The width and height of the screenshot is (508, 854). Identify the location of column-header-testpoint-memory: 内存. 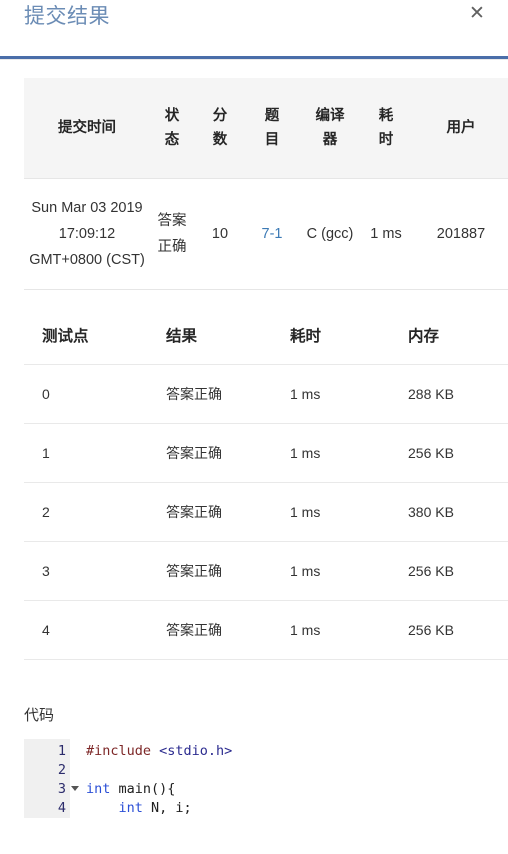
(424, 336).